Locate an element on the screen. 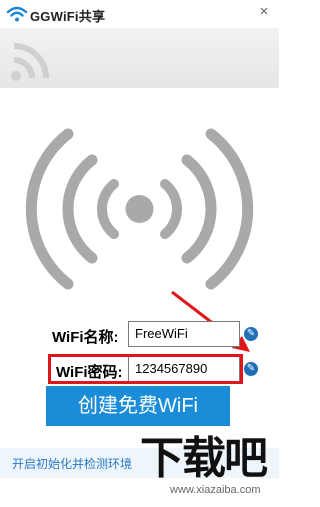  wifi-name-label: WiFi名称: is located at coordinates (85, 337).